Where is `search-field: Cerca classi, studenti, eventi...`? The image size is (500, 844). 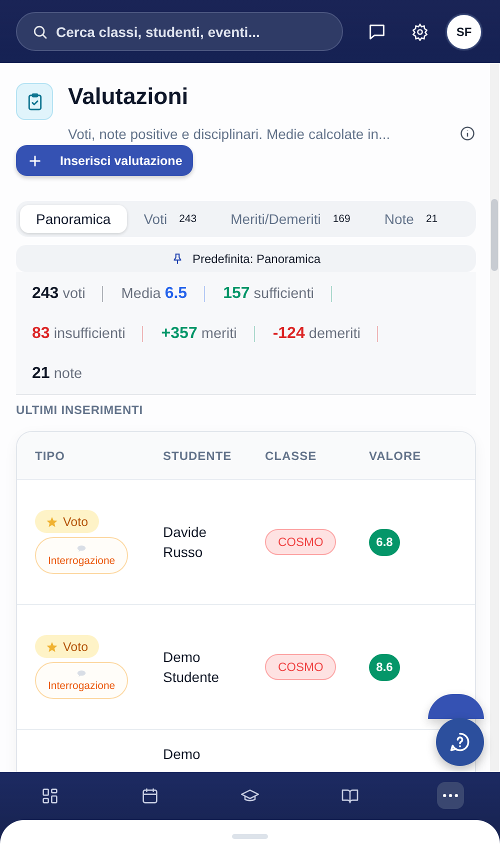 search-field: Cerca classi, studenti, eventi... is located at coordinates (179, 31).